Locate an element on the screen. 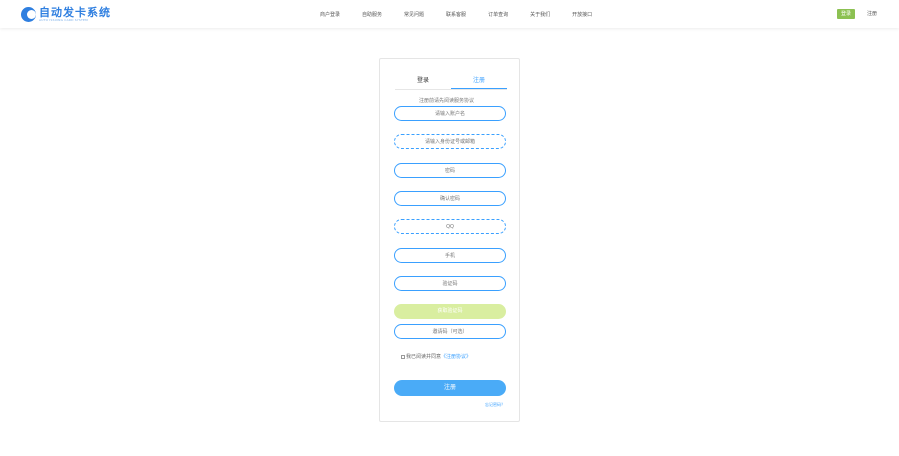 The width and height of the screenshot is (899, 456). forgot-password-link: 忘记密码？ is located at coordinates (495, 405).